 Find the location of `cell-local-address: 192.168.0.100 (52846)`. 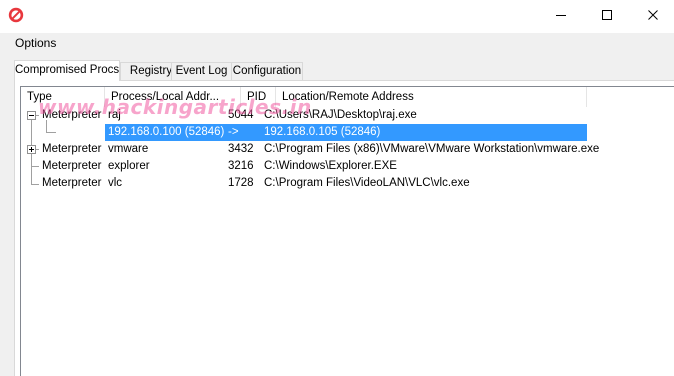

cell-local-address: 192.168.0.100 (52846) is located at coordinates (166, 132).